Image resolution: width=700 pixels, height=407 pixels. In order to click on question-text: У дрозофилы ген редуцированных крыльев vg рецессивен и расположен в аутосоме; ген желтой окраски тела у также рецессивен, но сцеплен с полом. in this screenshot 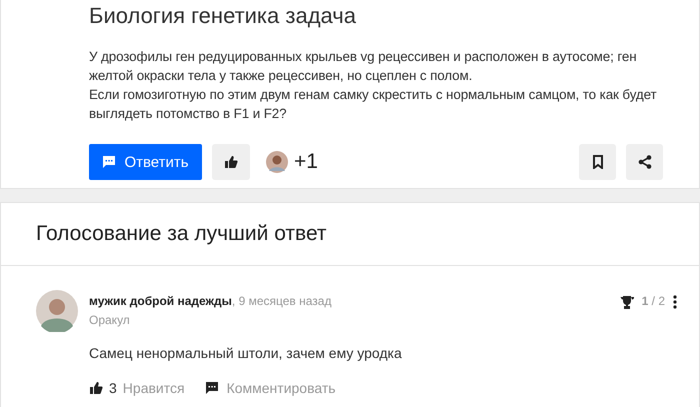, I will do `click(363, 66)`.